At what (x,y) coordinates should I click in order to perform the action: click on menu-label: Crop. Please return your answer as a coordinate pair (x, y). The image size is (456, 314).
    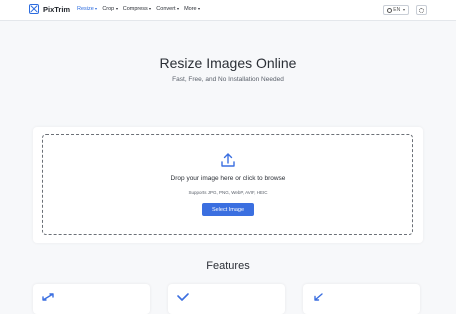
    Looking at the image, I should click on (108, 9).